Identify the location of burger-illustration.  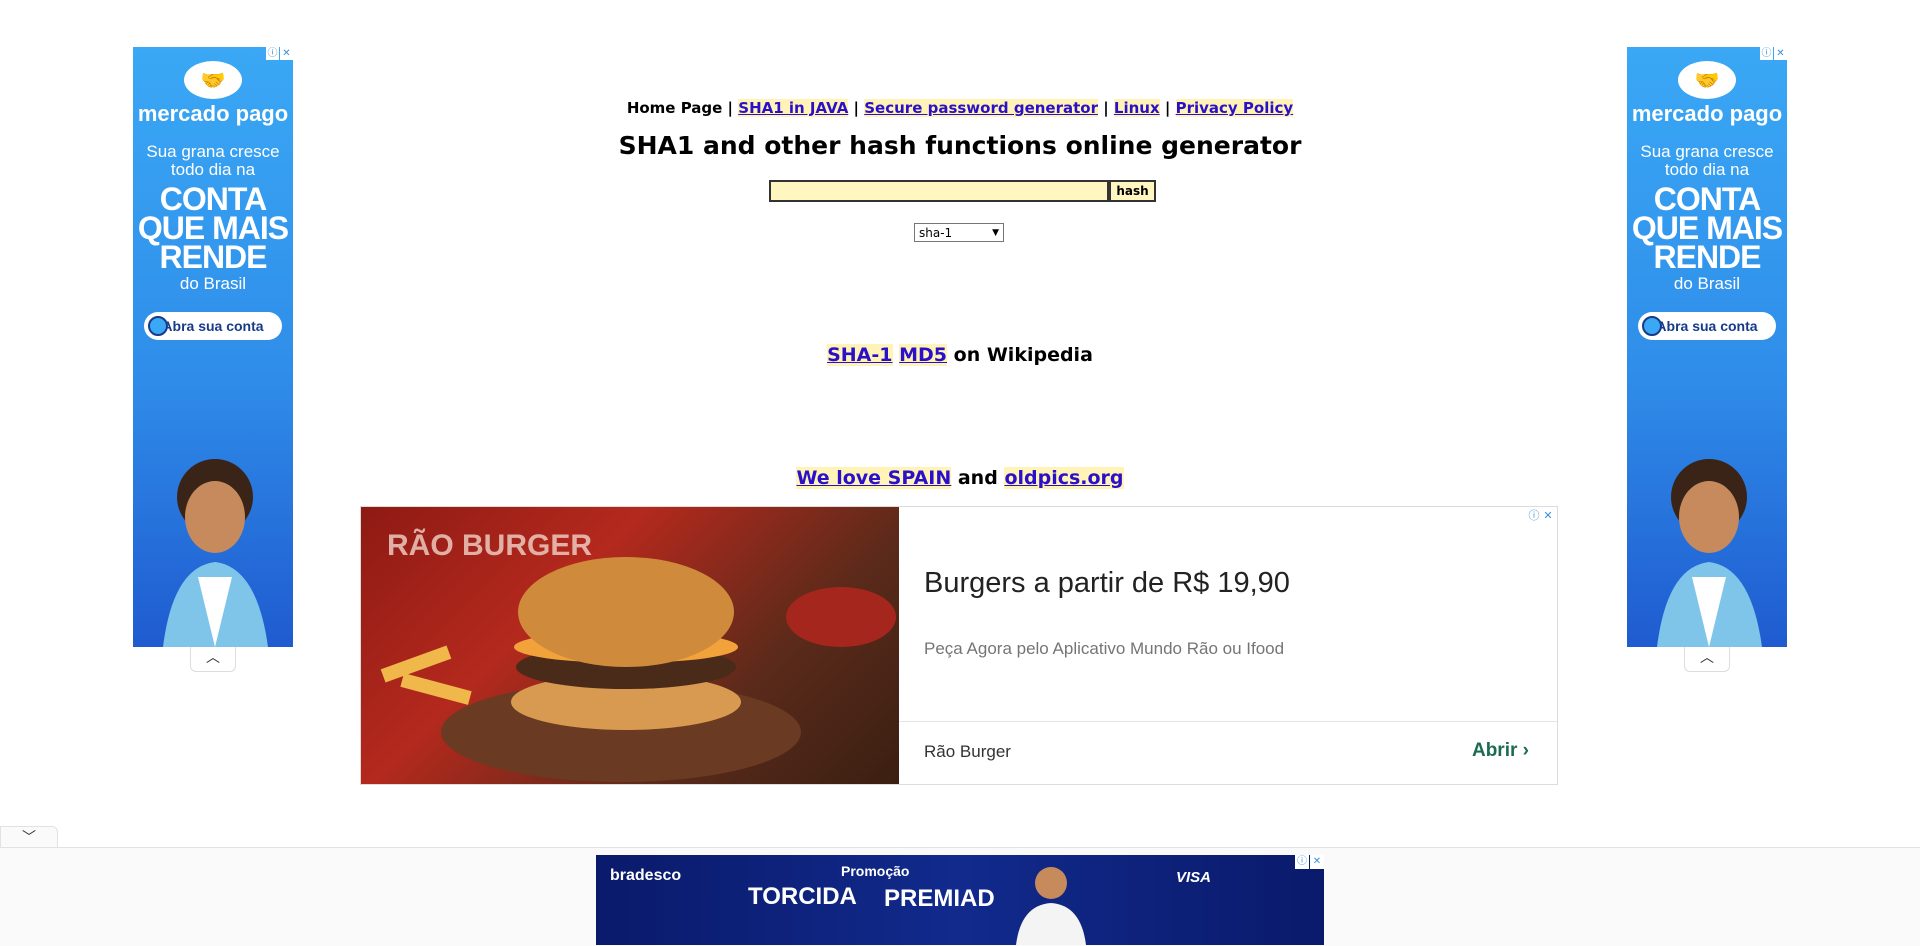
(638, 669).